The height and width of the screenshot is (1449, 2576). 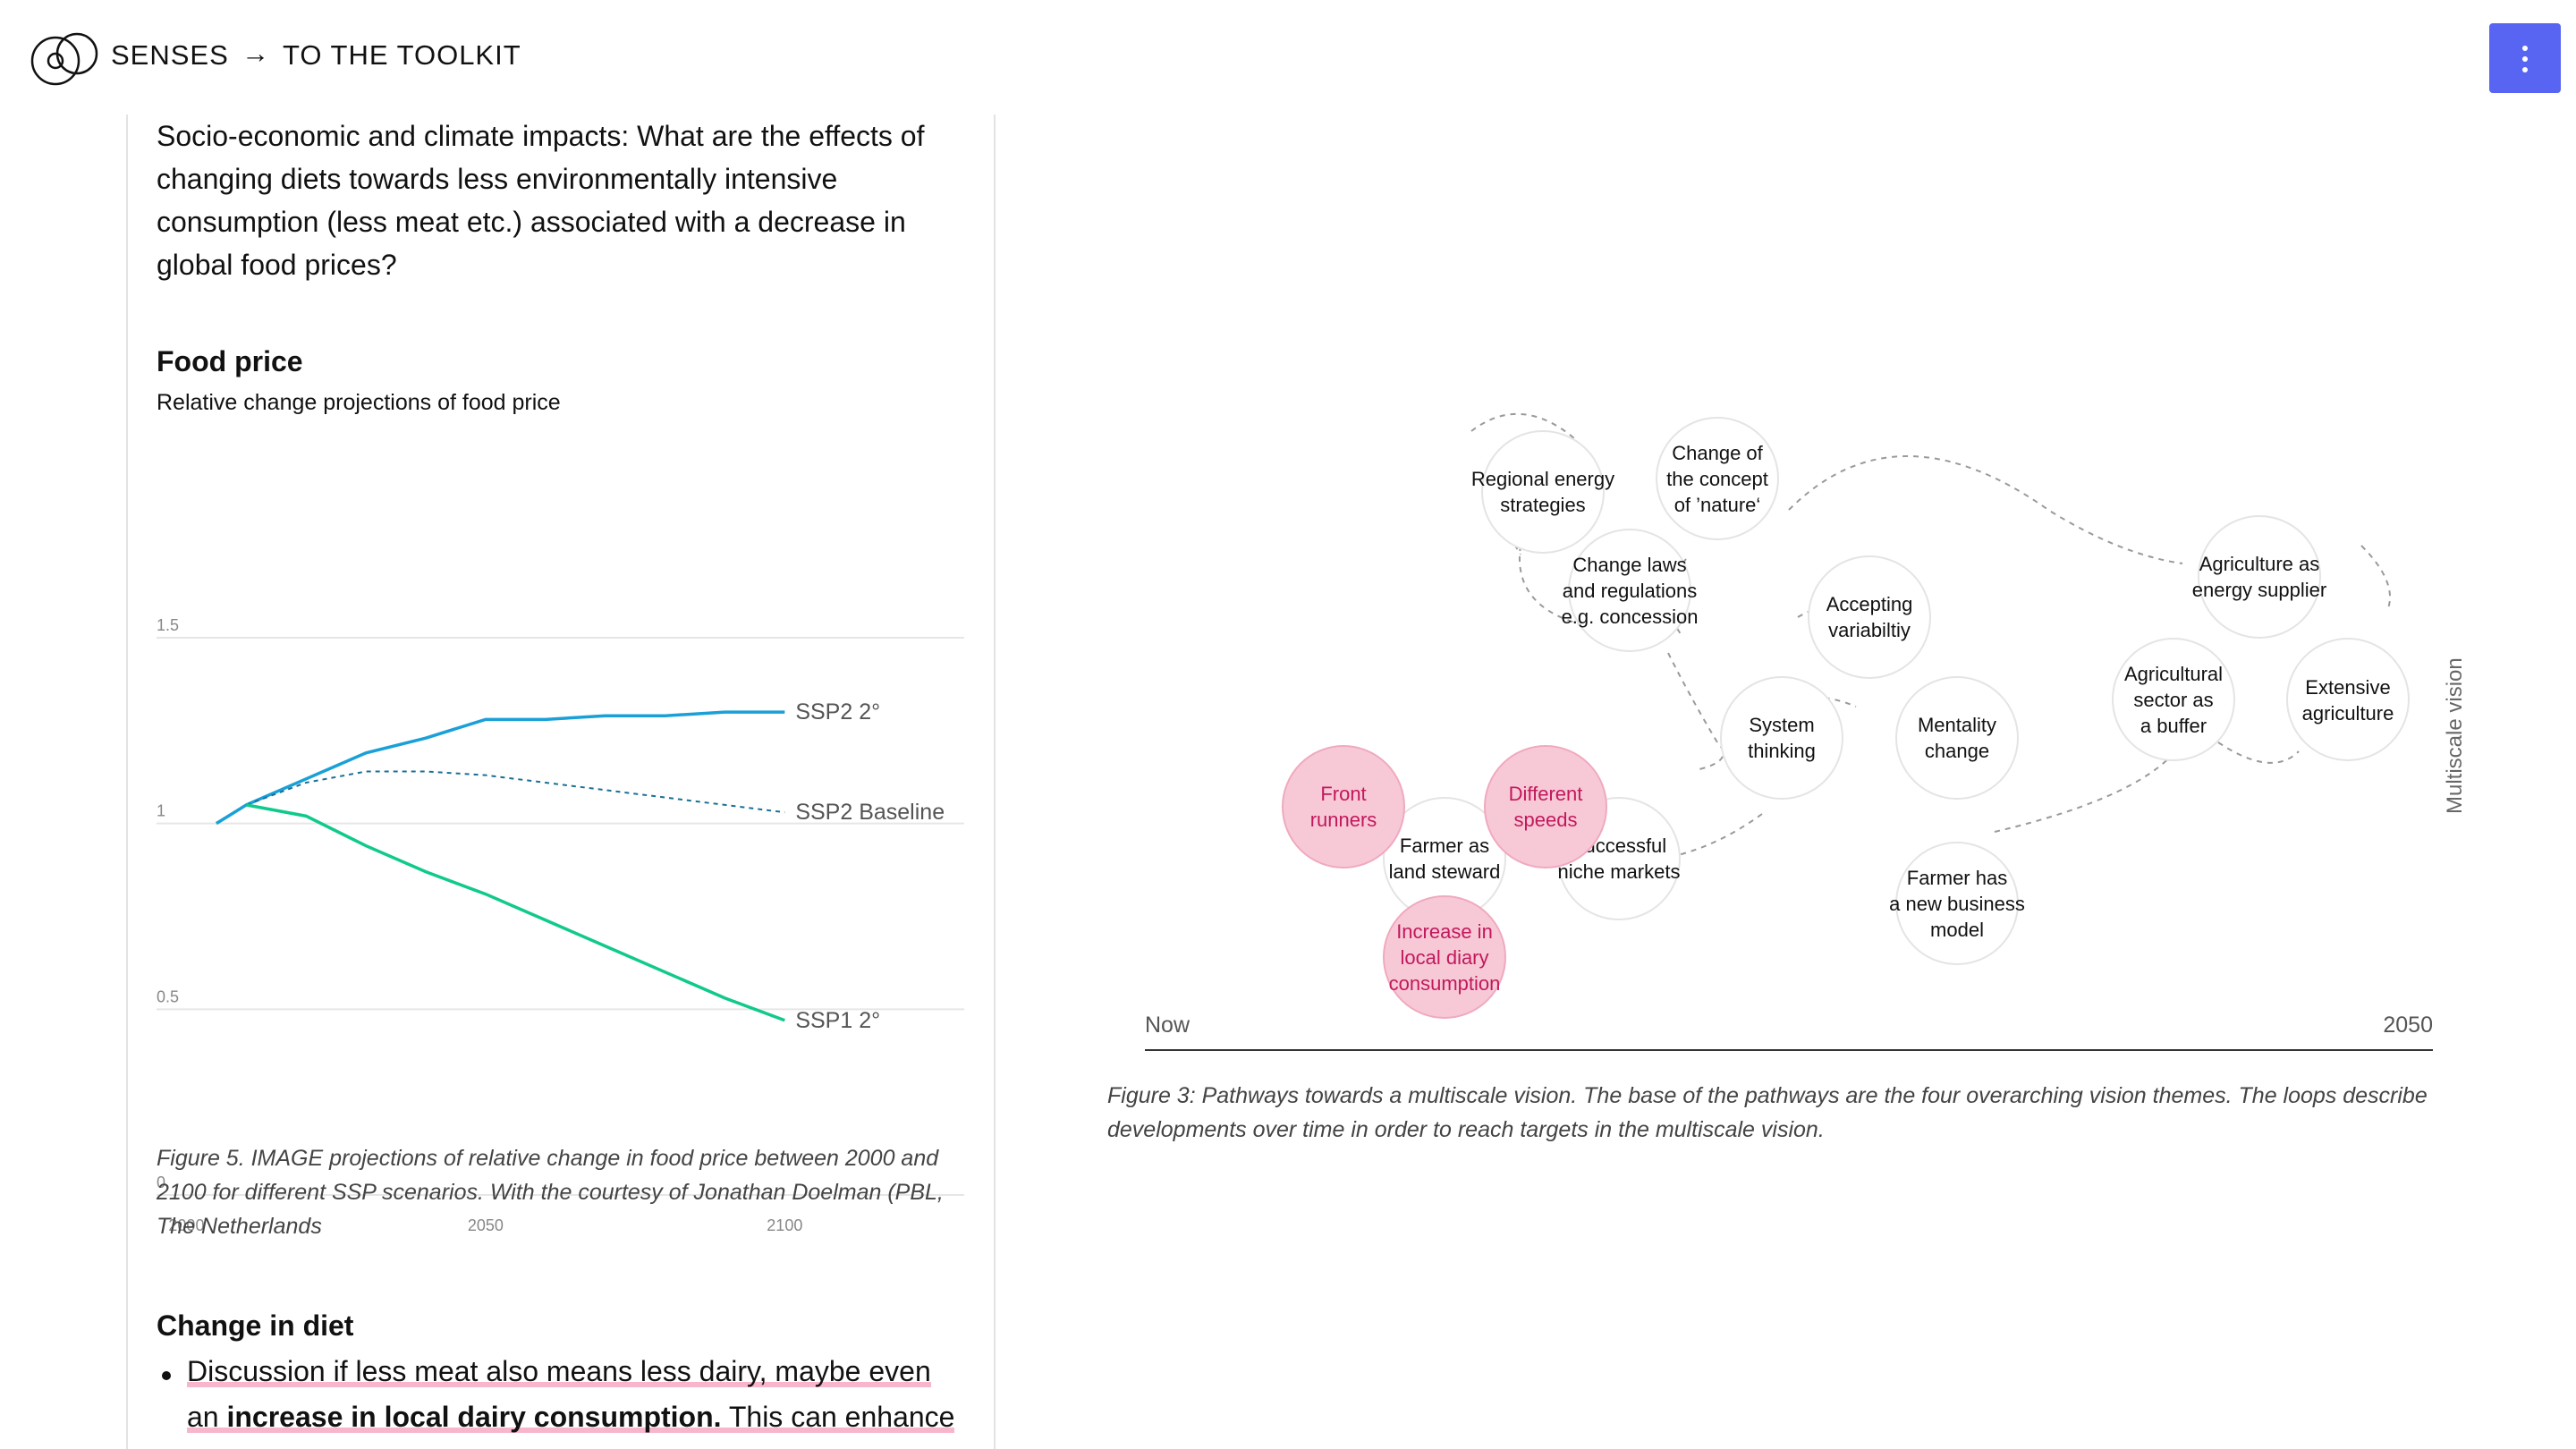 What do you see at coordinates (166, 1375) in the screenshot?
I see `bullet-dot` at bounding box center [166, 1375].